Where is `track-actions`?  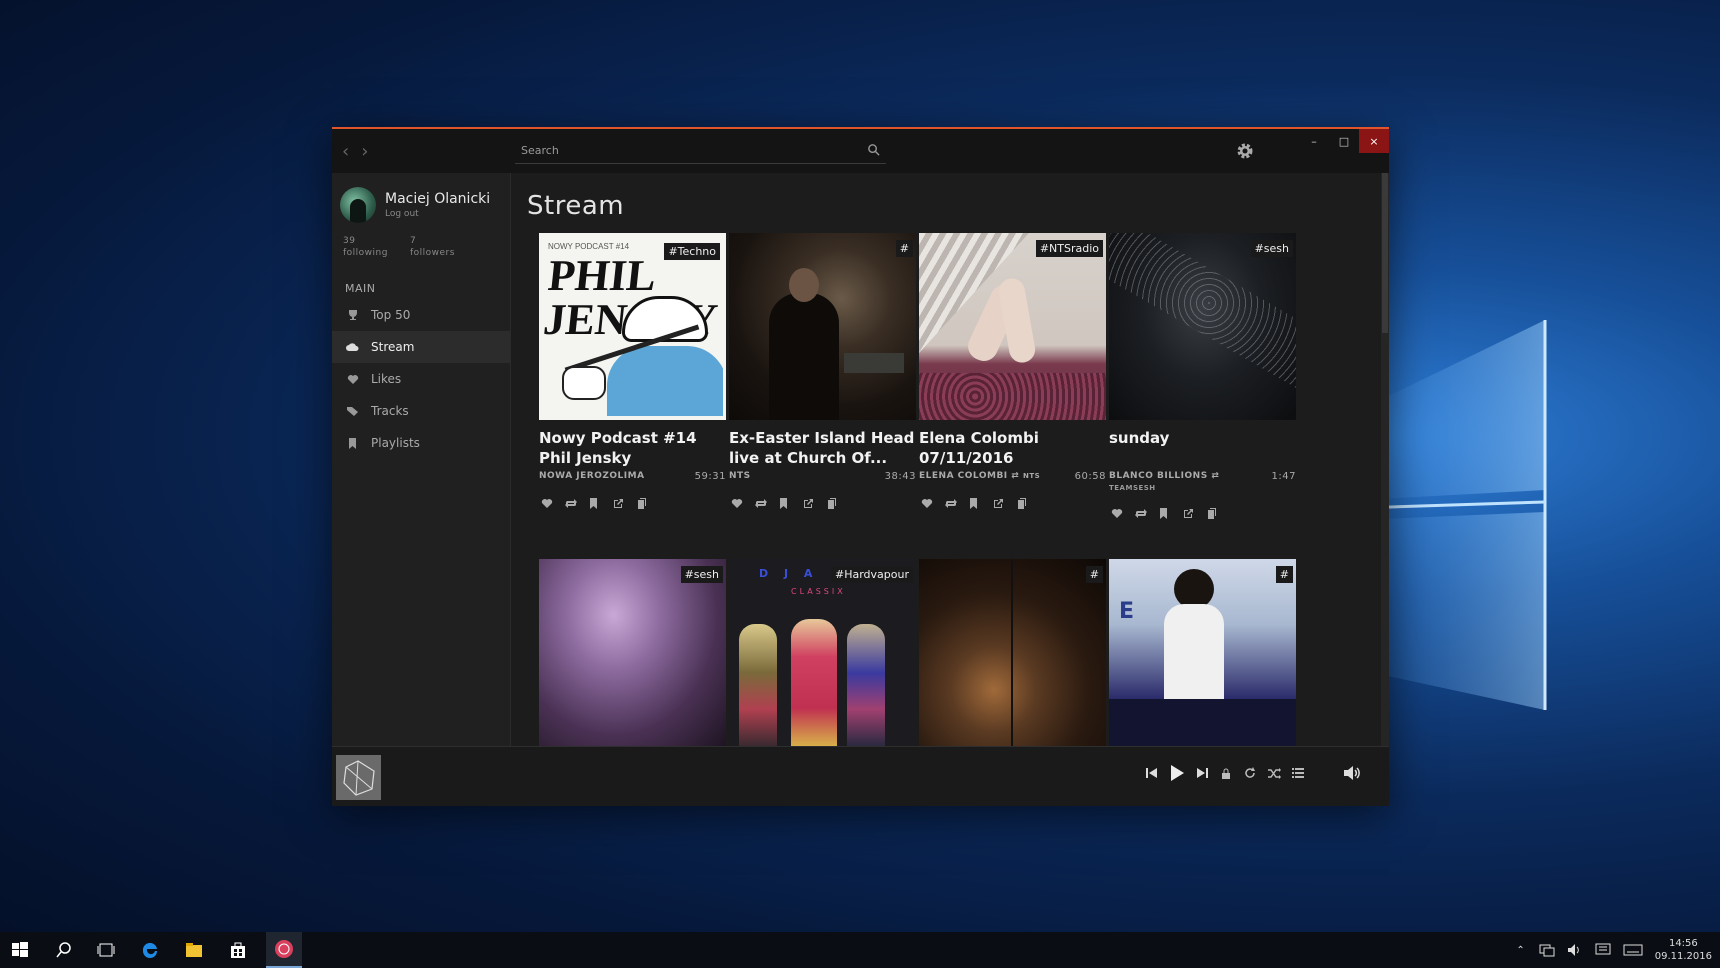
track-actions is located at coordinates (632, 501).